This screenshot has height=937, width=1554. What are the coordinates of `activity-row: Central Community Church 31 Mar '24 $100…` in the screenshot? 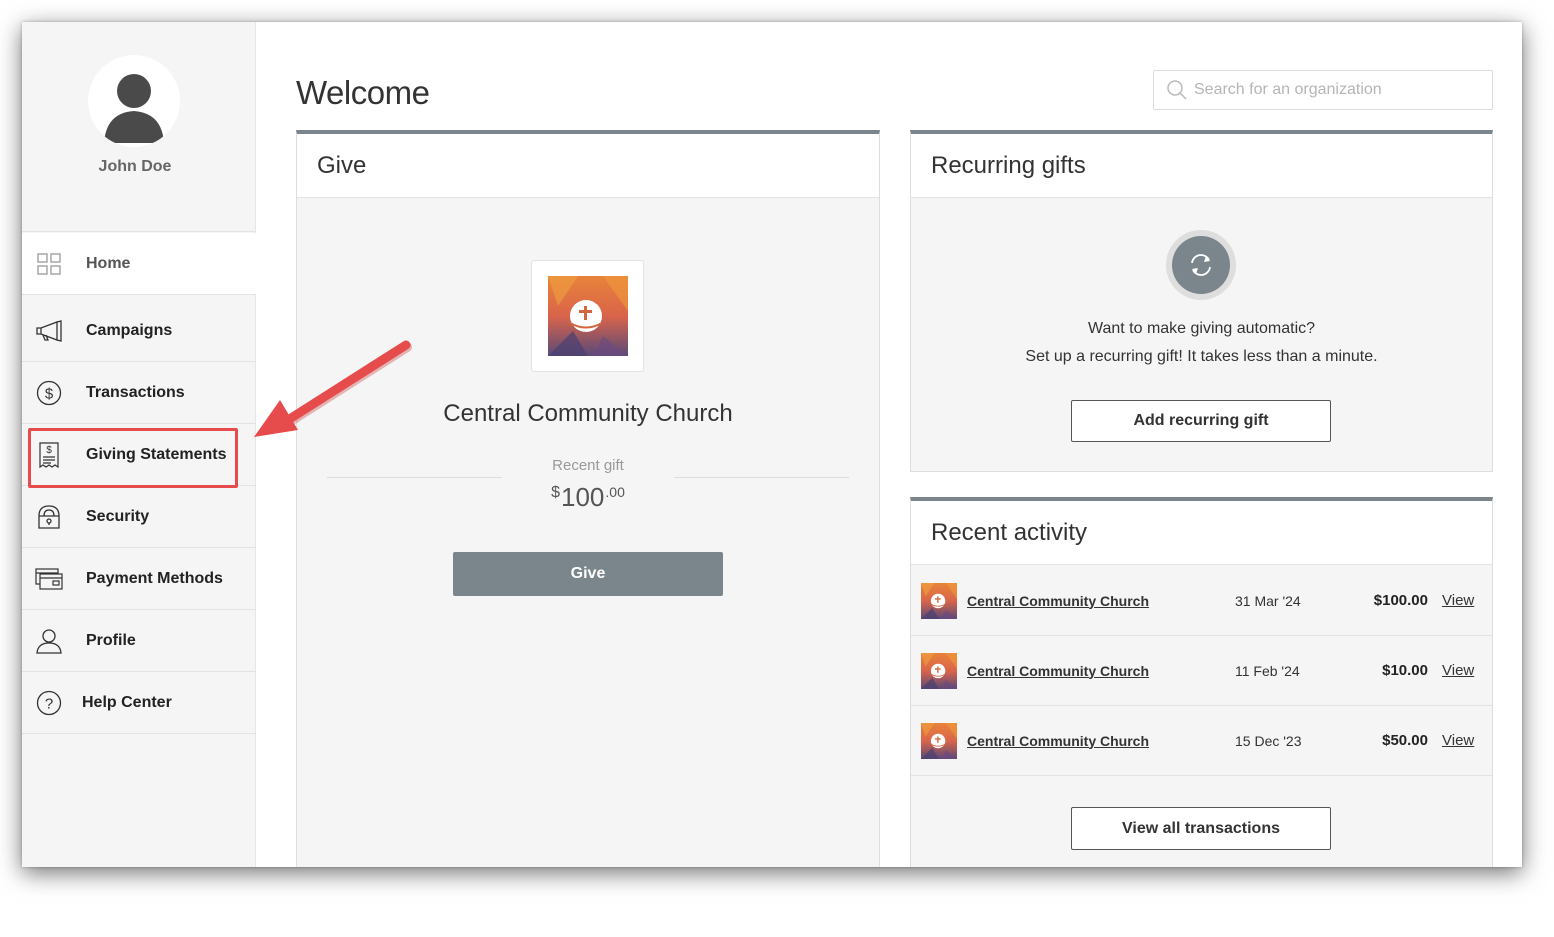 It's located at (1201, 601).